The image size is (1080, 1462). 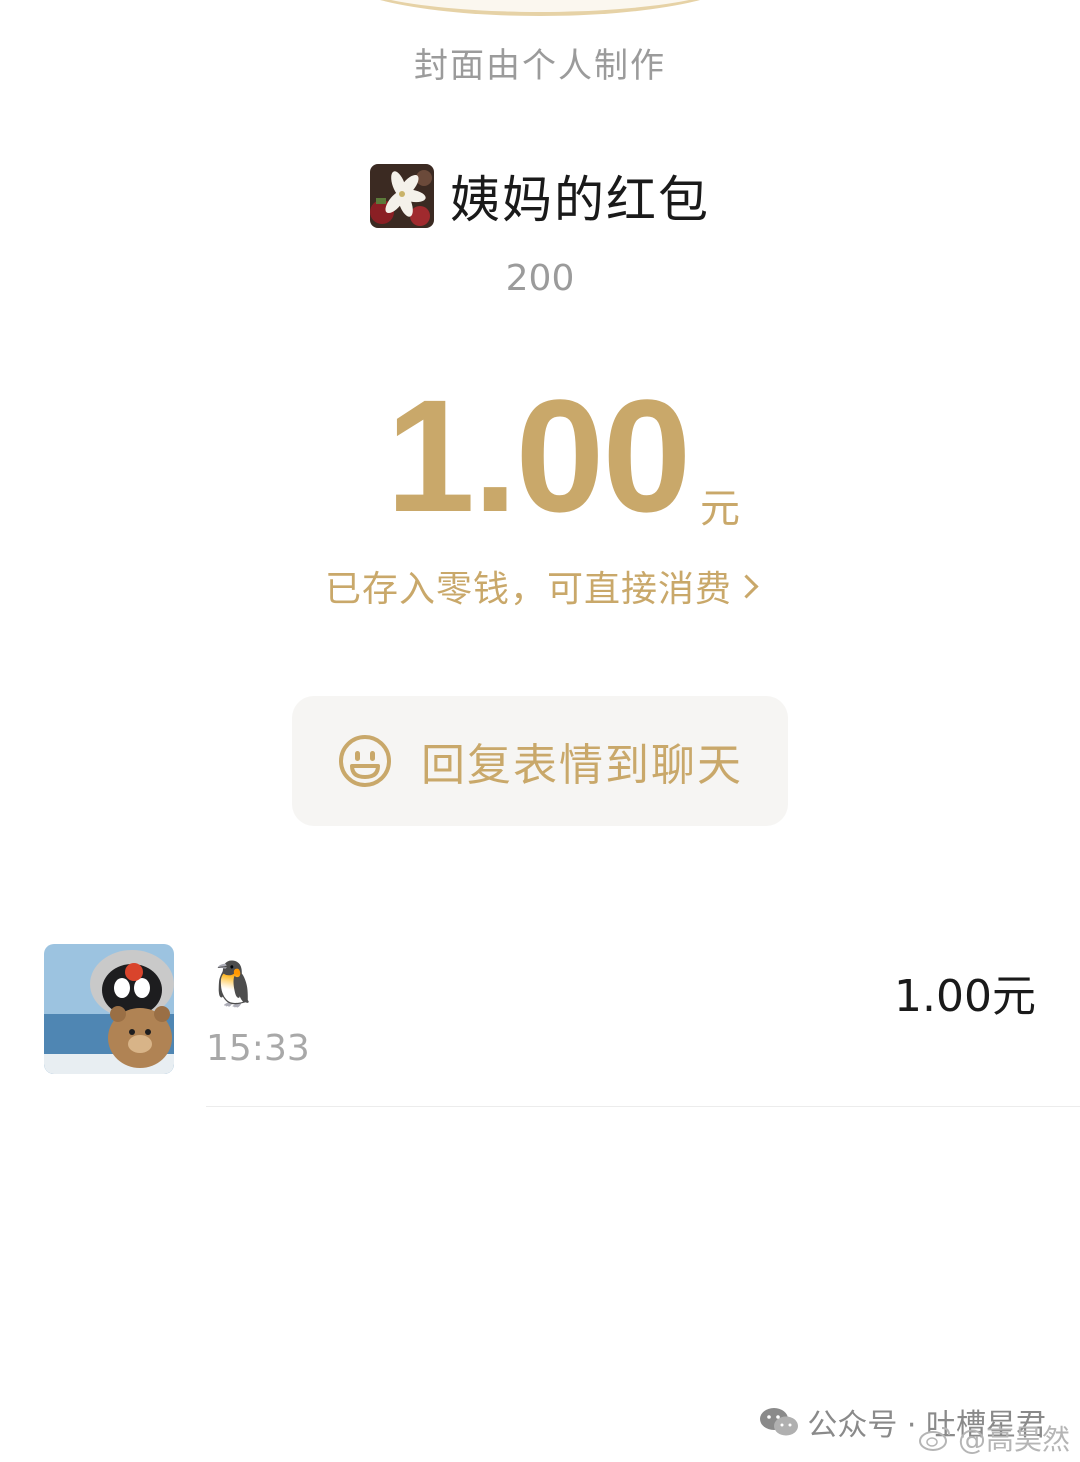 I want to click on smiley-icon, so click(x=365, y=761).